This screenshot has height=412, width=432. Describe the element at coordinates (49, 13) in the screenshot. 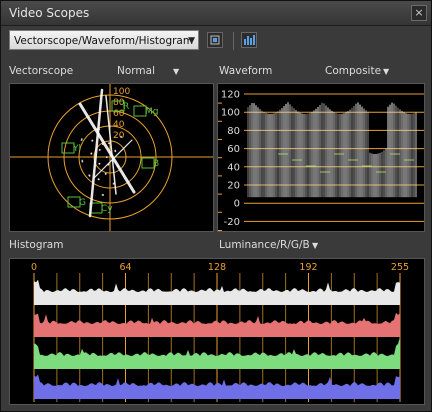

I see `window-title: Video Scopes` at that location.